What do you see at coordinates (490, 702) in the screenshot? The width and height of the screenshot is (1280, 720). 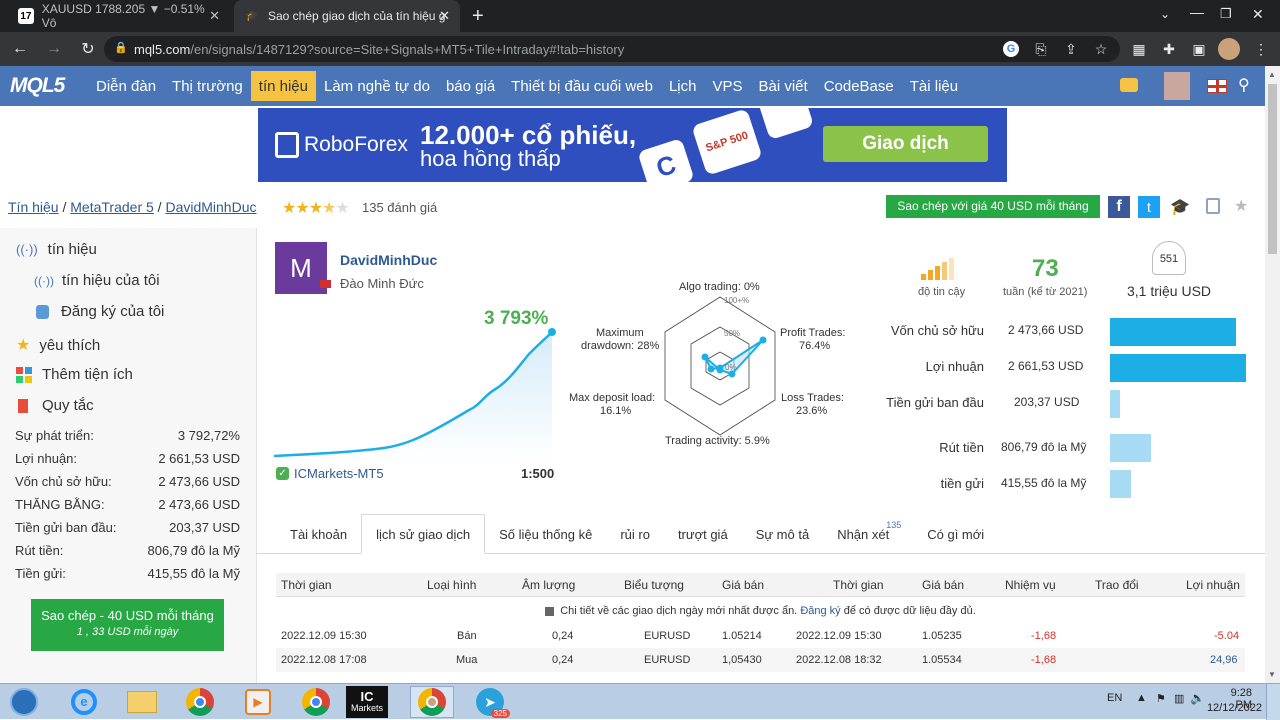 I see `telegram-icon: ➤ 325` at bounding box center [490, 702].